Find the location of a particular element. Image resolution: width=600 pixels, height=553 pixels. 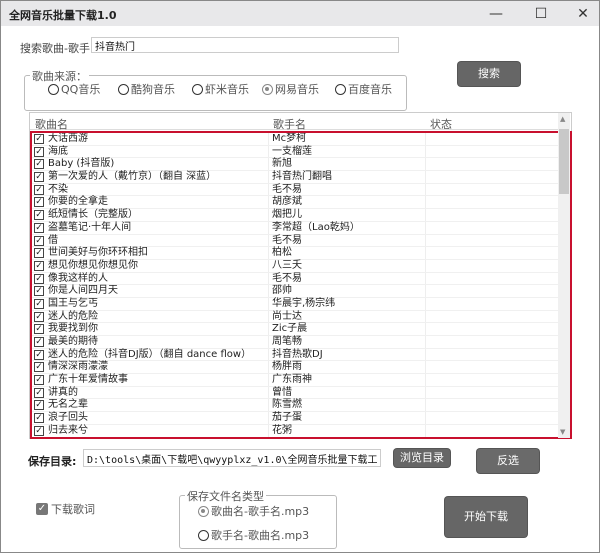

table-row: ✓ 想见你想见你想见你 八三夭 is located at coordinates (301, 266).